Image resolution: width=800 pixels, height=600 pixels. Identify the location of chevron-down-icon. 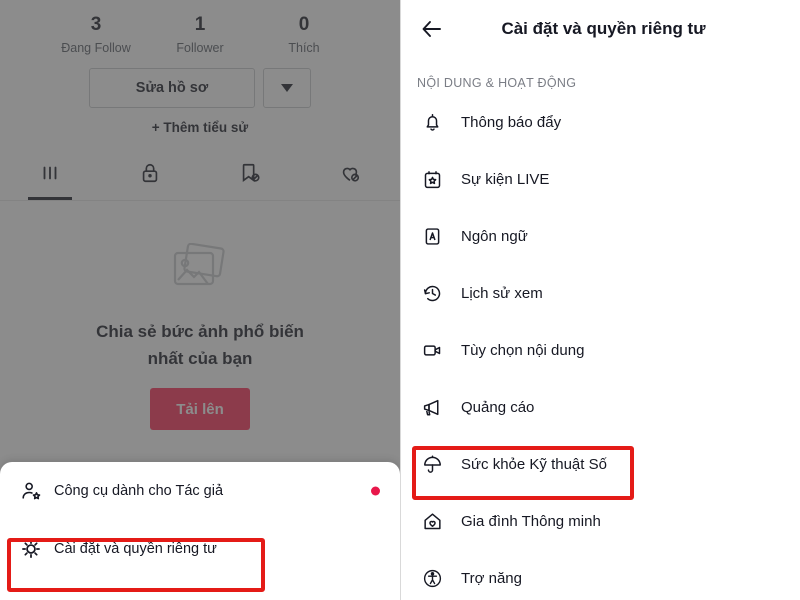
(287, 88).